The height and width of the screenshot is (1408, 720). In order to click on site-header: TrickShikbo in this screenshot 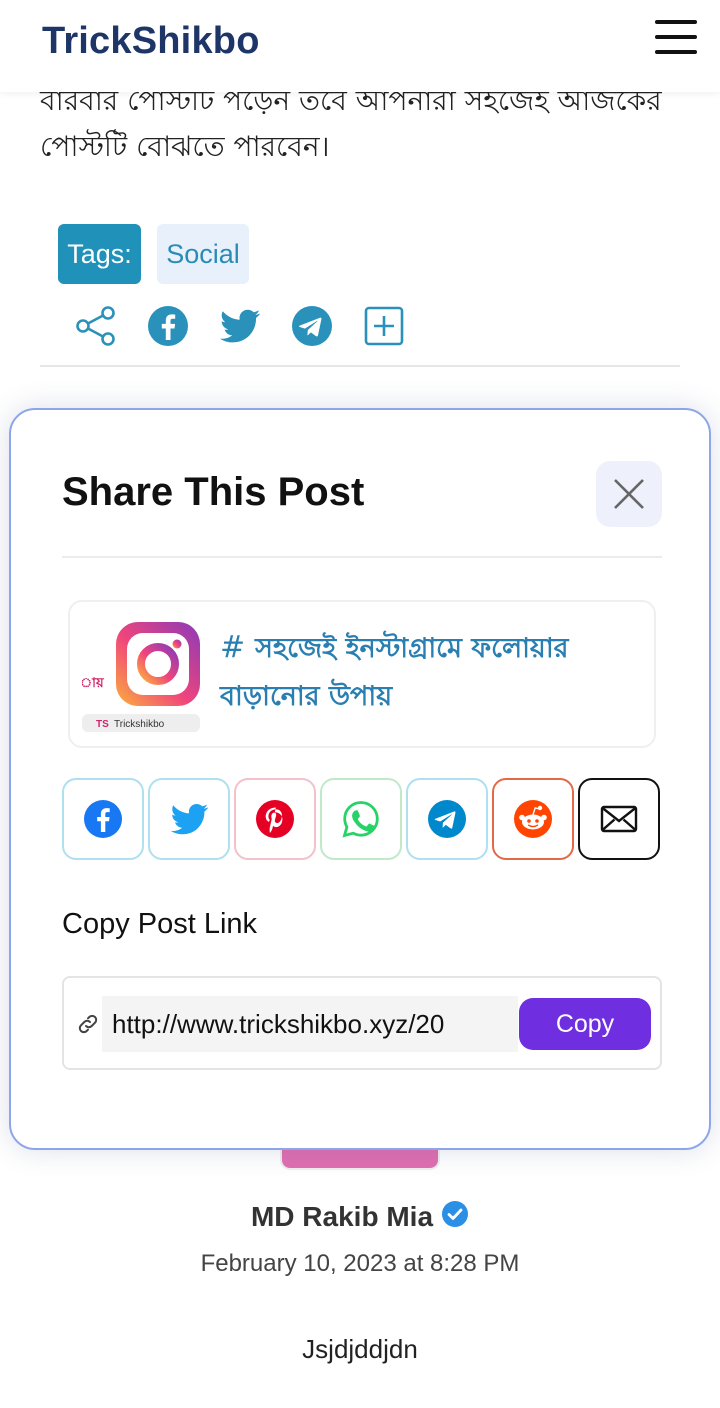, I will do `click(360, 46)`.